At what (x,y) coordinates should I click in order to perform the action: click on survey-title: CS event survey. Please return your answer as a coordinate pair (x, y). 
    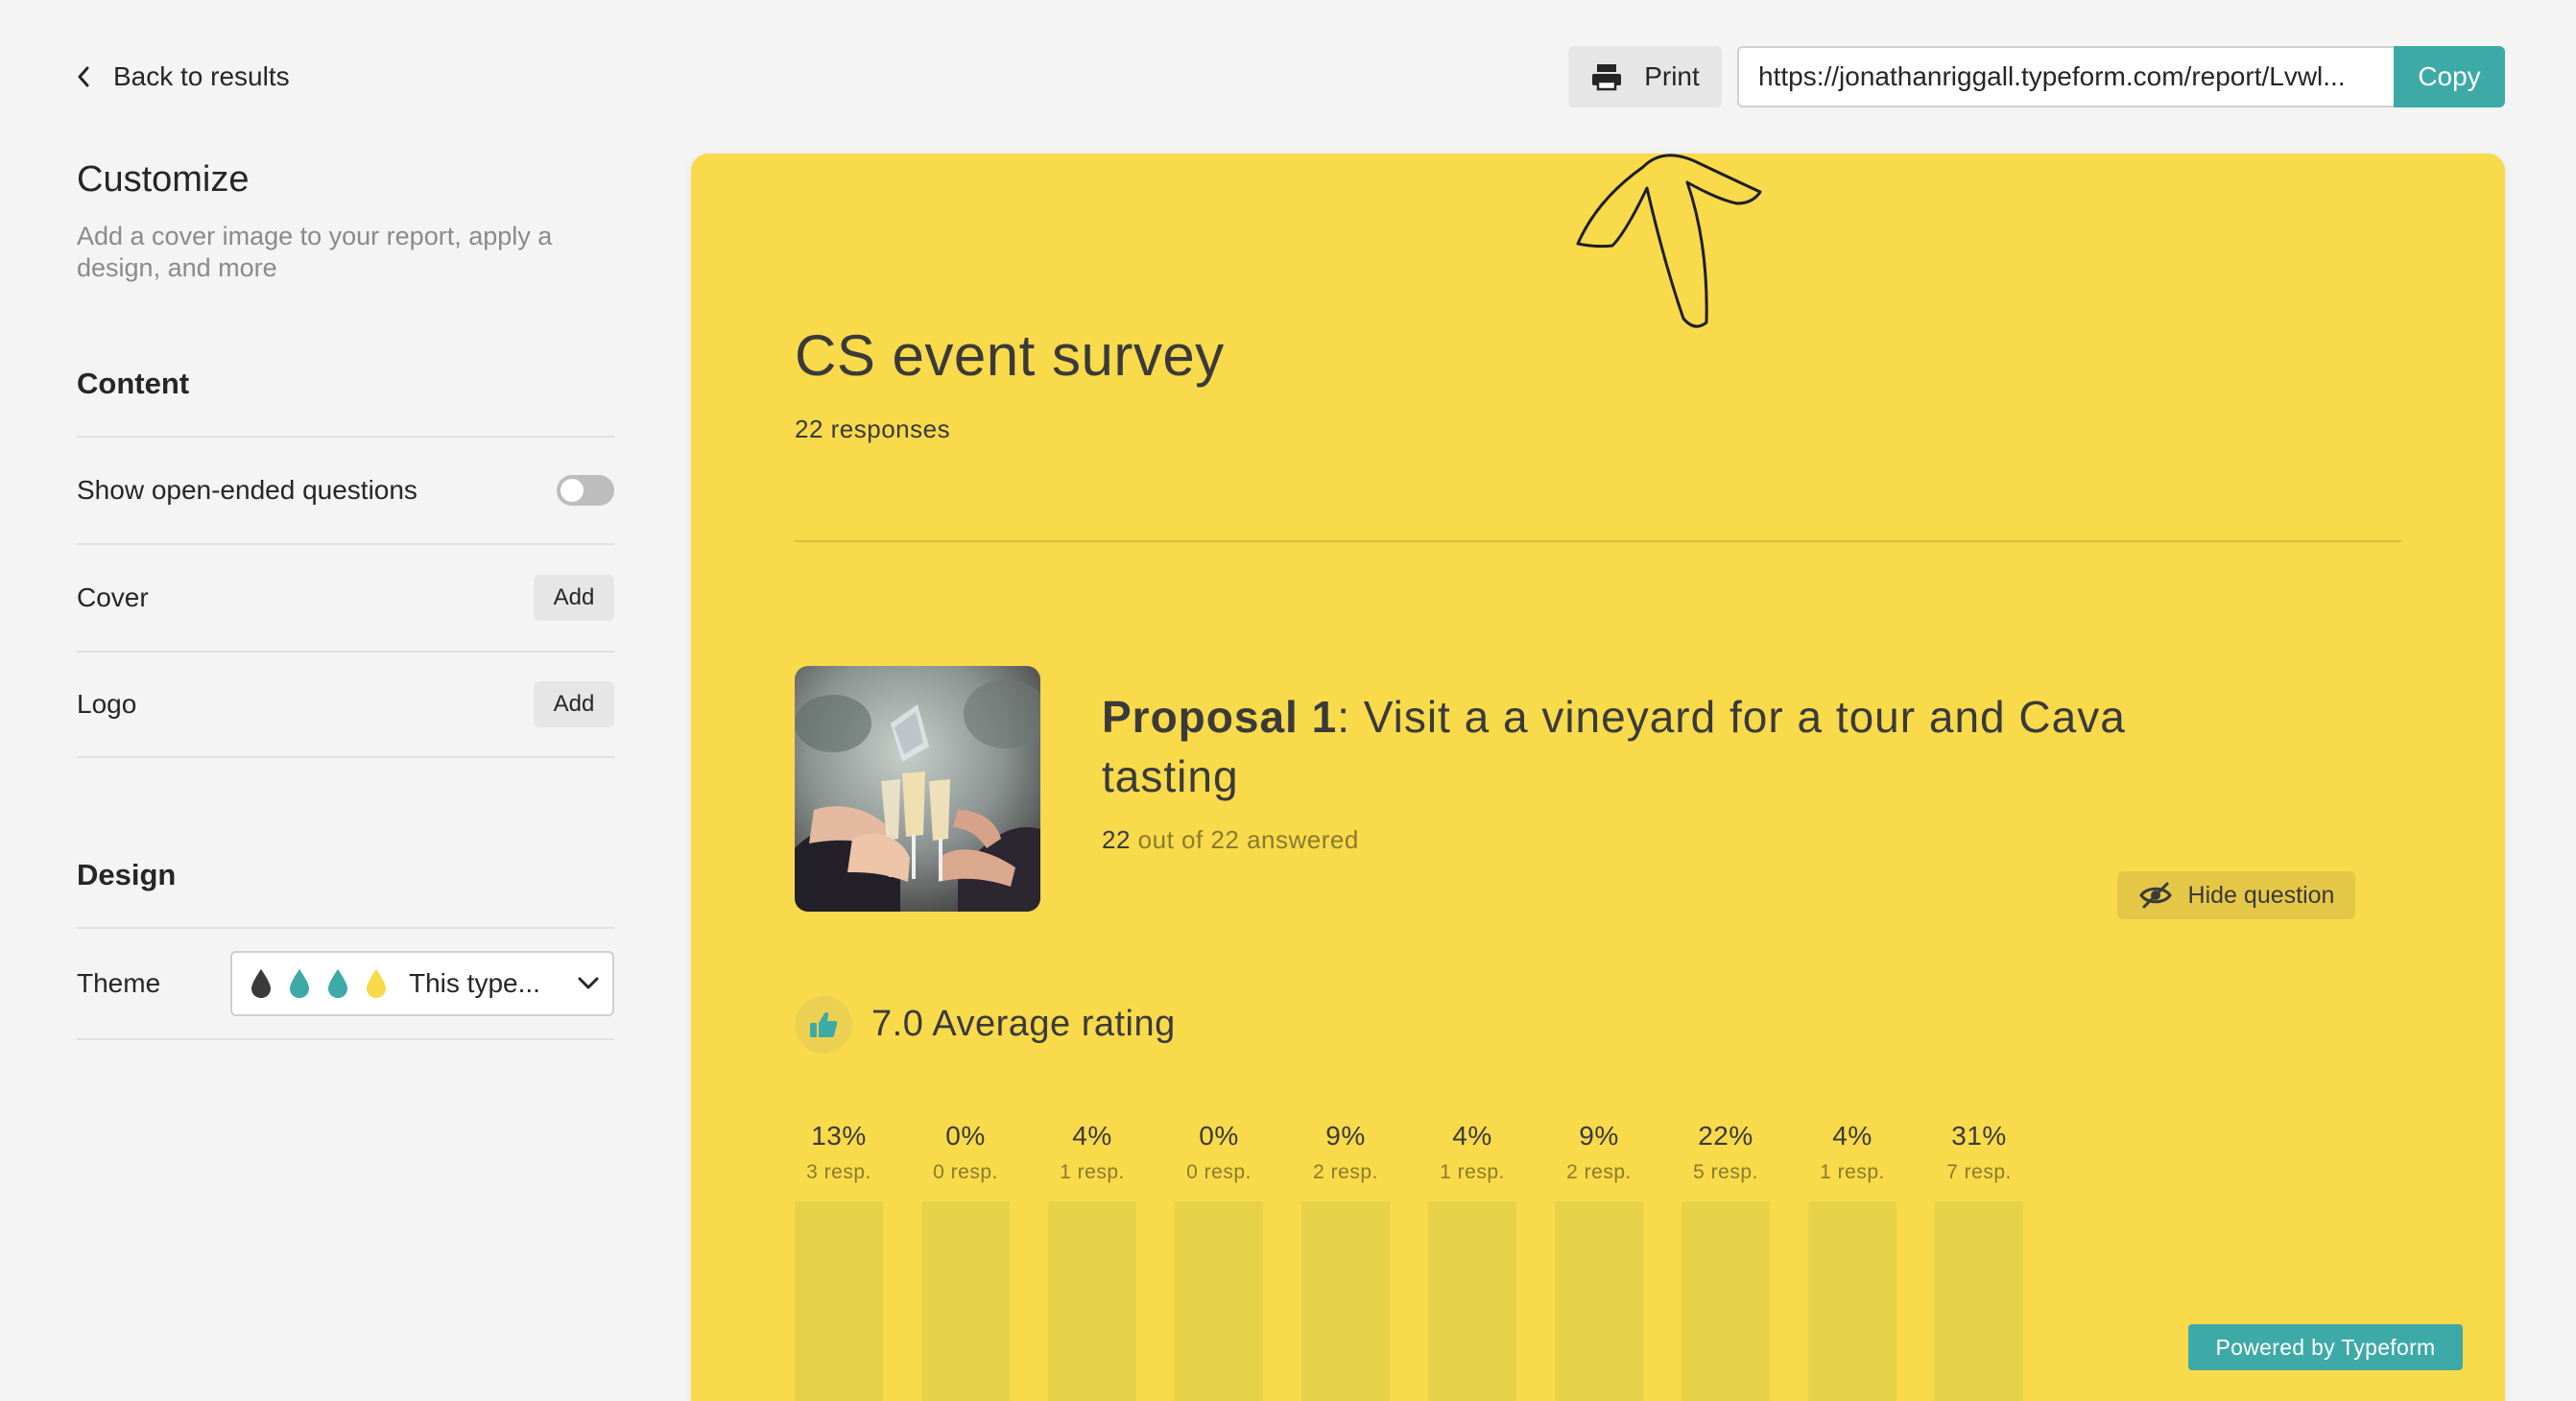
    Looking at the image, I should click on (1010, 355).